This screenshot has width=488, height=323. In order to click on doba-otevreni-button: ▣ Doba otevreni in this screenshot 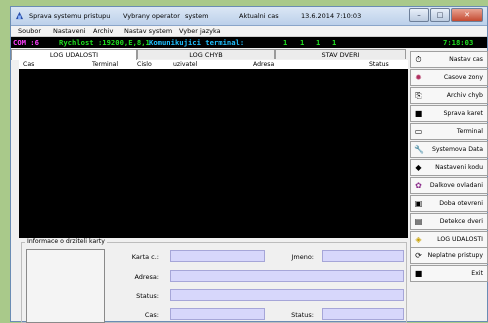, I will do `click(449, 203)`.